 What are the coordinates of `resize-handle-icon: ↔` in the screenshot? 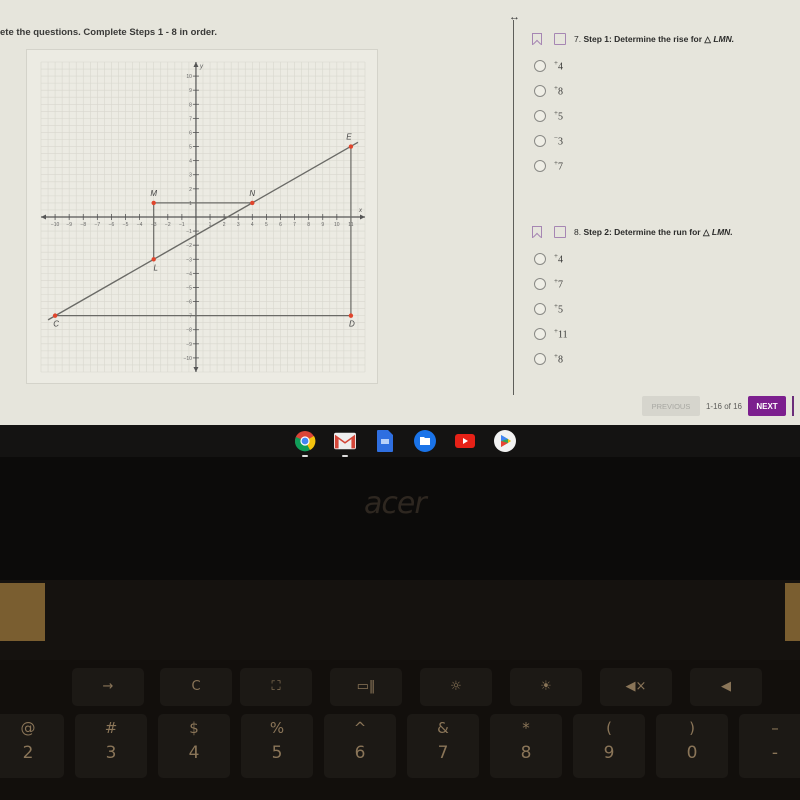 It's located at (514, 17).